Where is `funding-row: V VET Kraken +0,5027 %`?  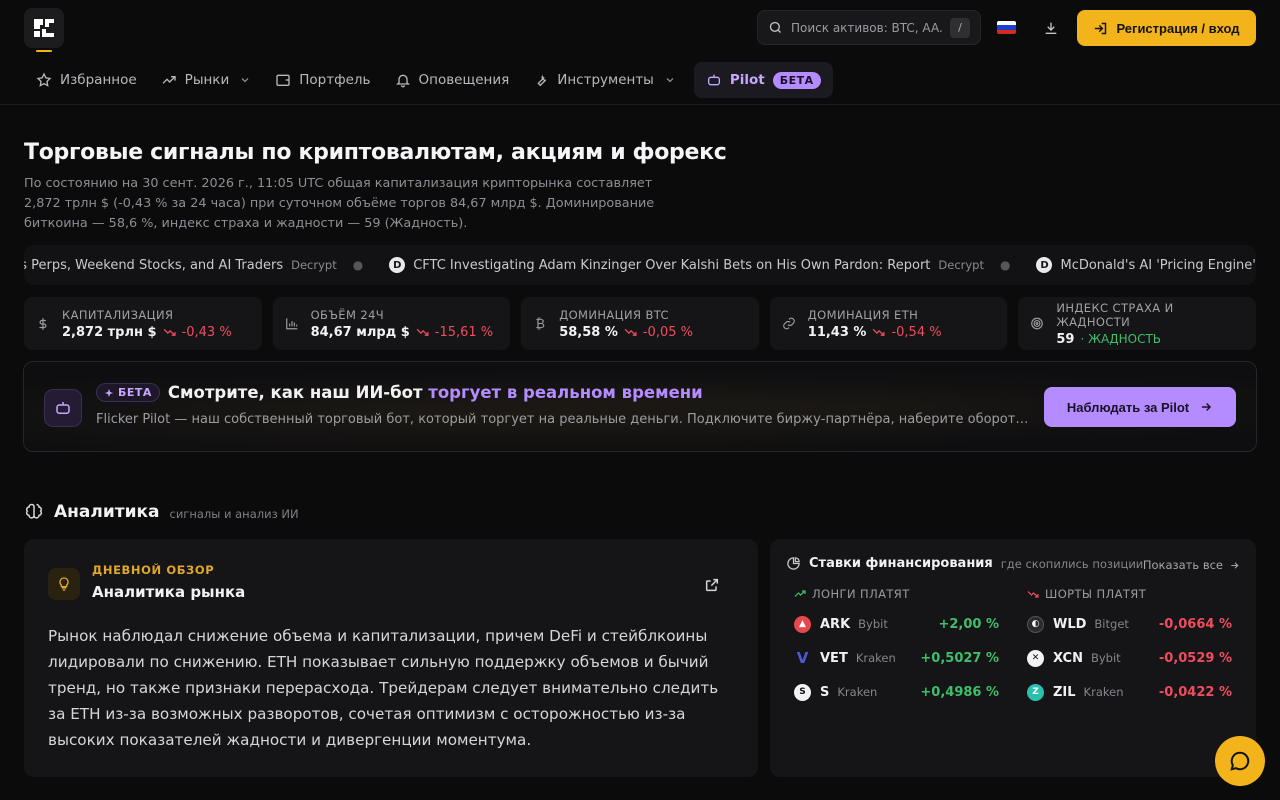
funding-row: V VET Kraken +0,5027 % is located at coordinates (896, 658).